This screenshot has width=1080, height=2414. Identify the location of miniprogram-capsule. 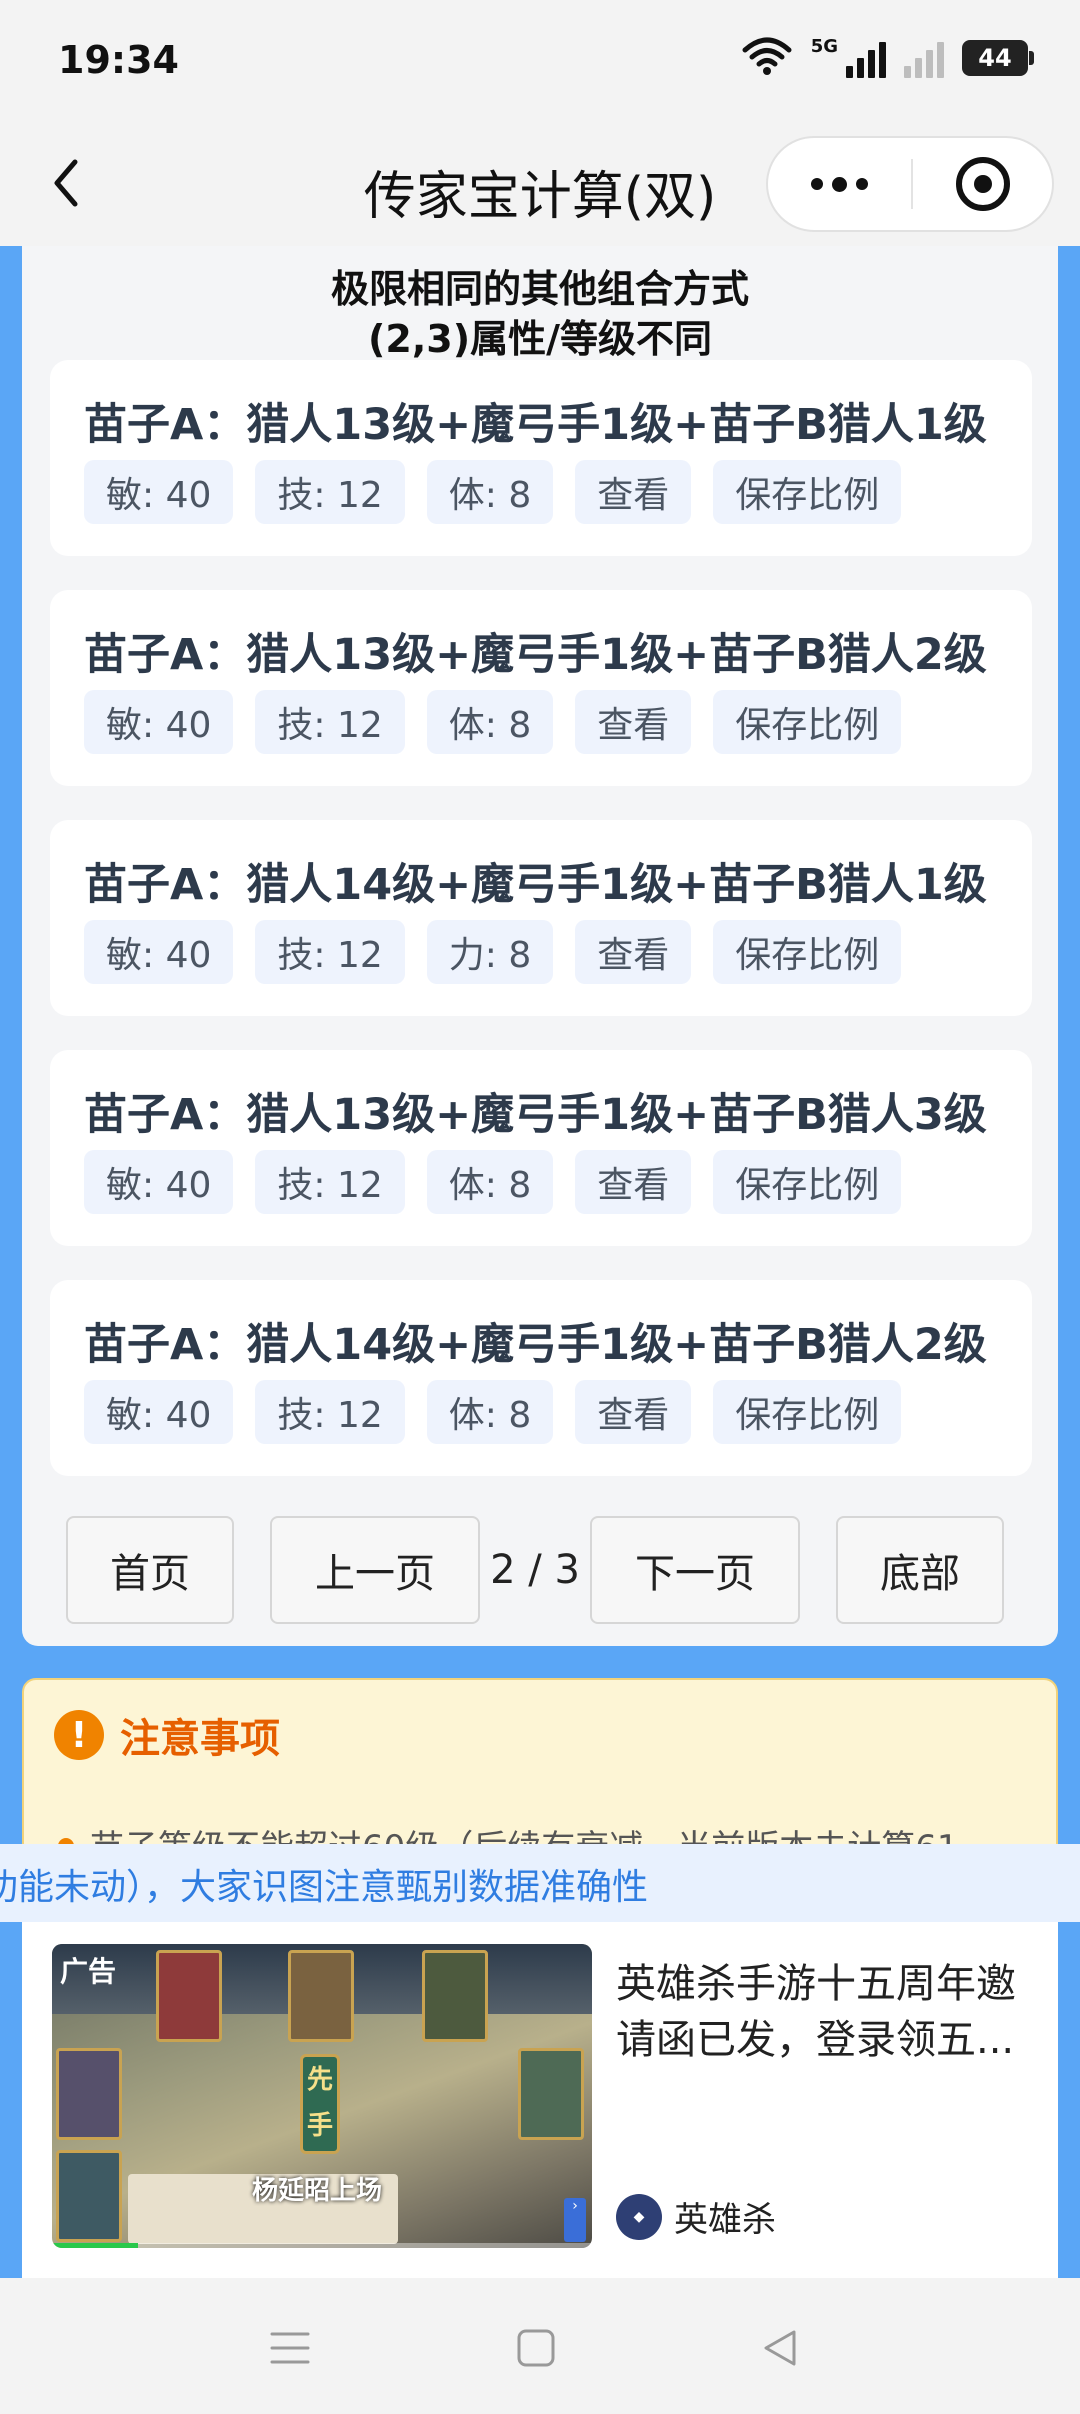
(910, 184).